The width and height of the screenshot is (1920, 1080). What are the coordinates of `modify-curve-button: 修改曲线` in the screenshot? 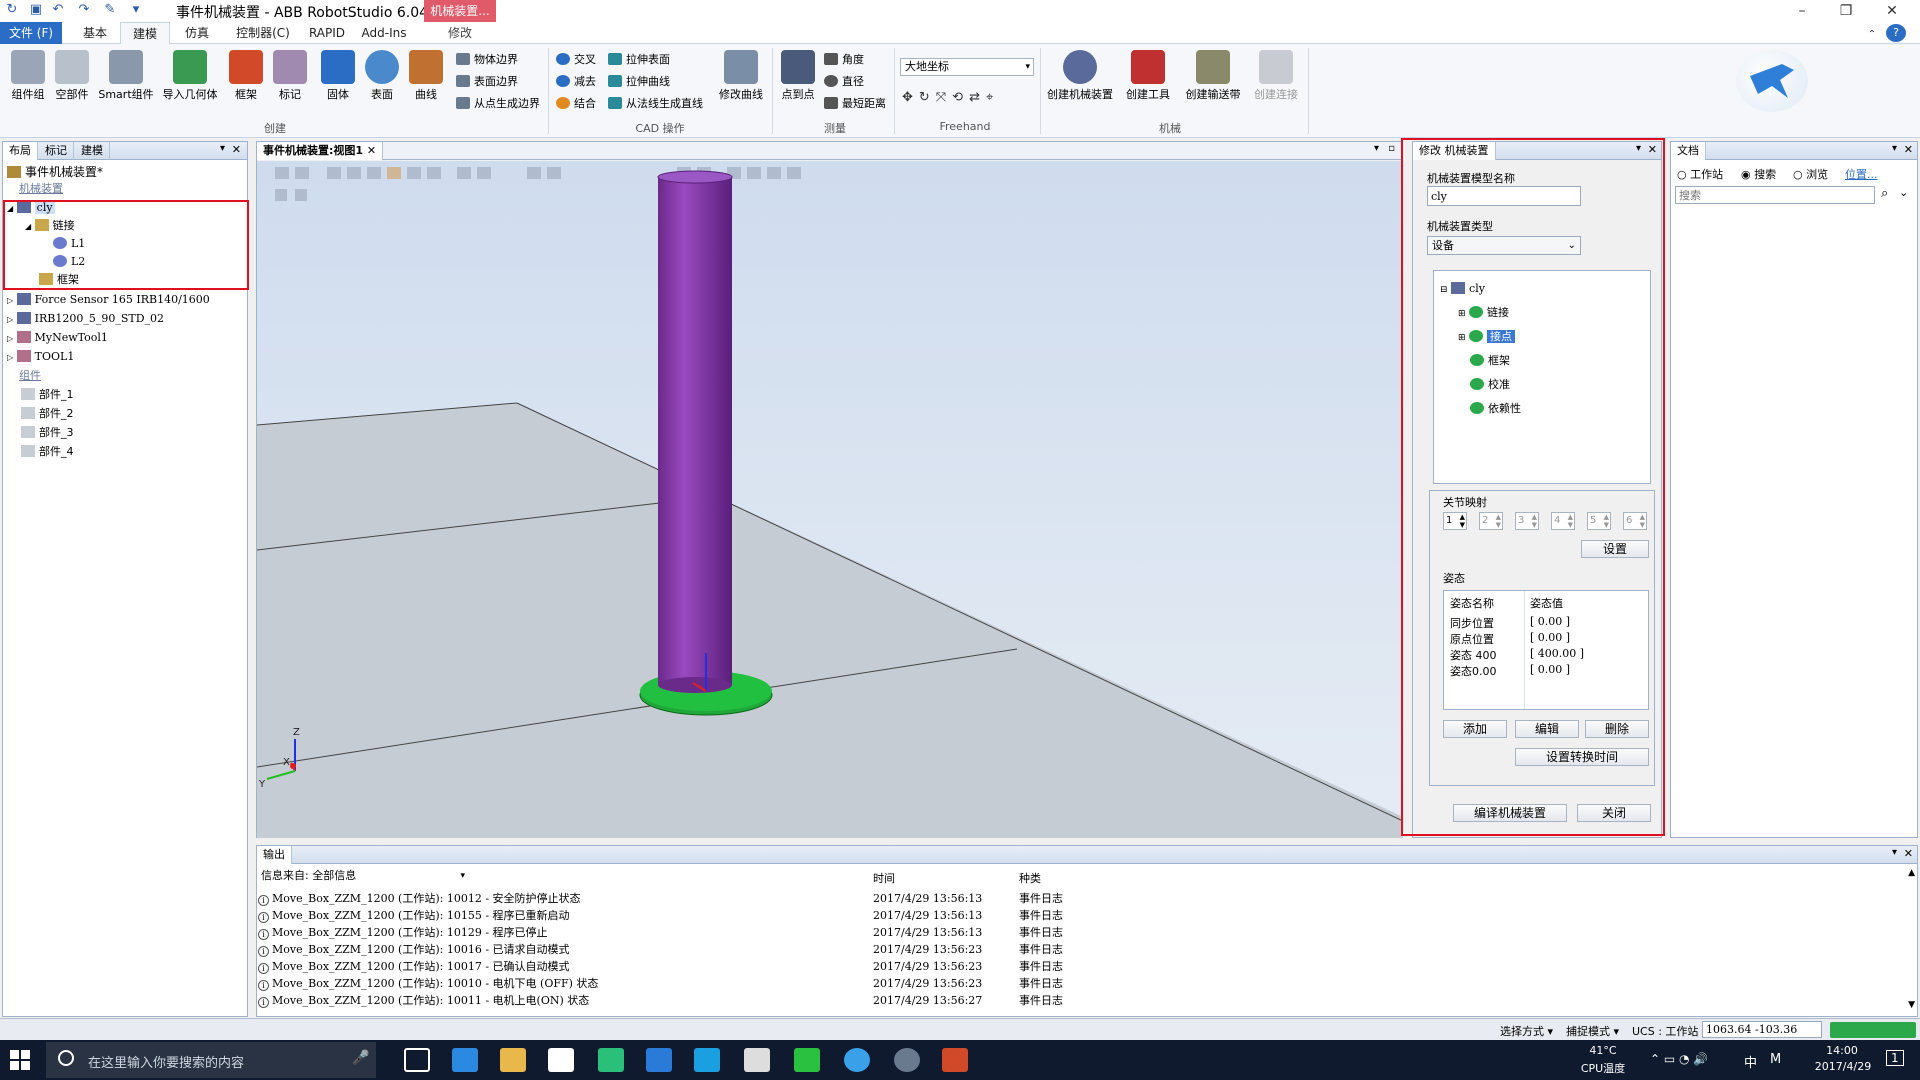 It's located at (741, 81).